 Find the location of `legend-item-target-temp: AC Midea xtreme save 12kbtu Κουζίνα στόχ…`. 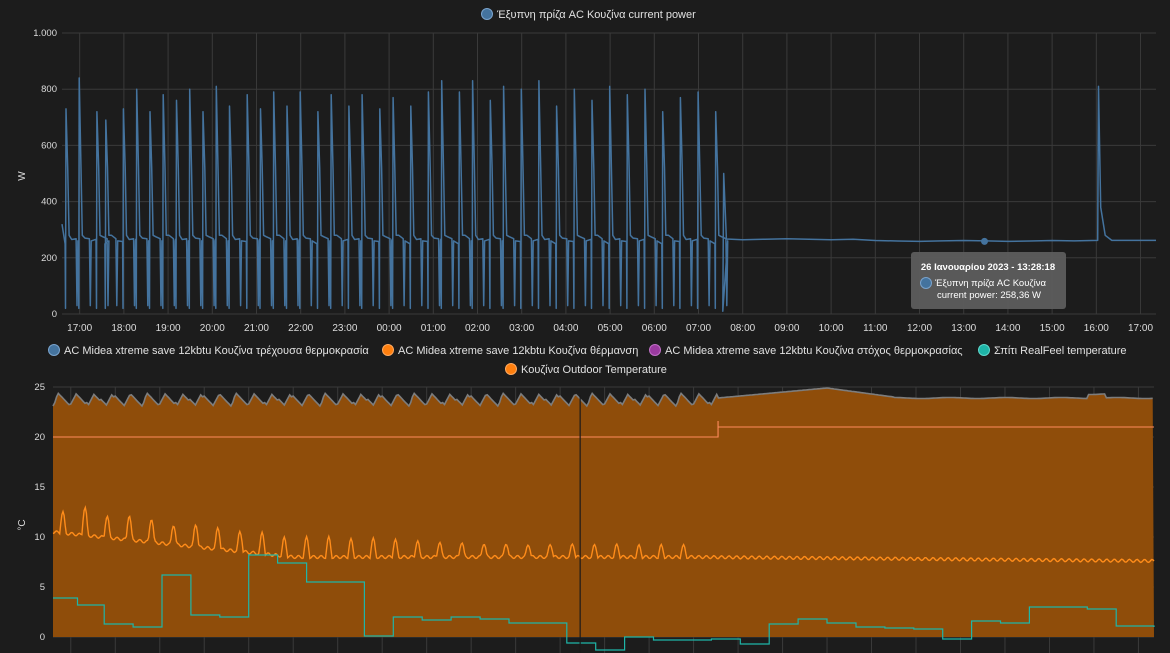

legend-item-target-temp: AC Midea xtreme save 12kbtu Κουζίνα στόχ… is located at coordinates (806, 351).